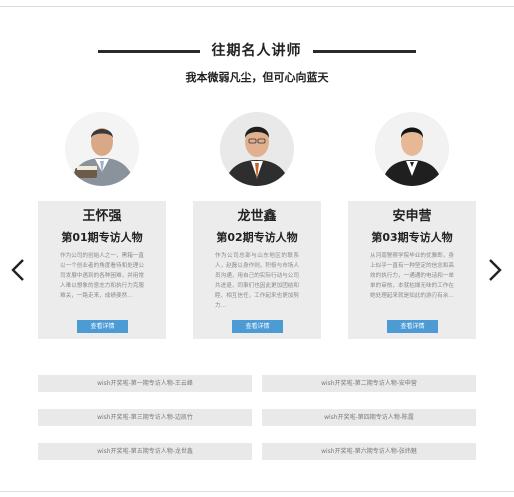  I want to click on lecturer-name: 安申营, so click(412, 216).